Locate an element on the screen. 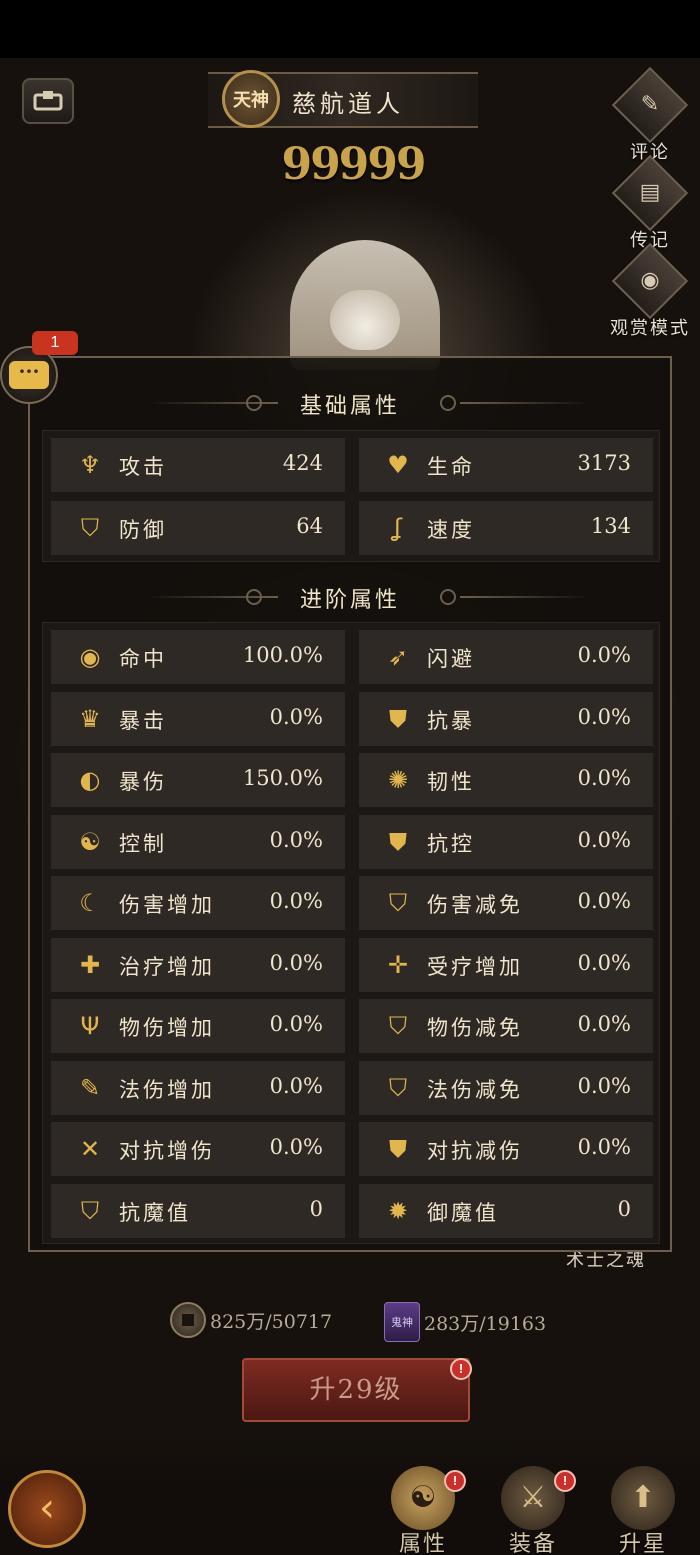 This screenshot has width=700, height=1555. chat-badge: 1 is located at coordinates (55, 343).